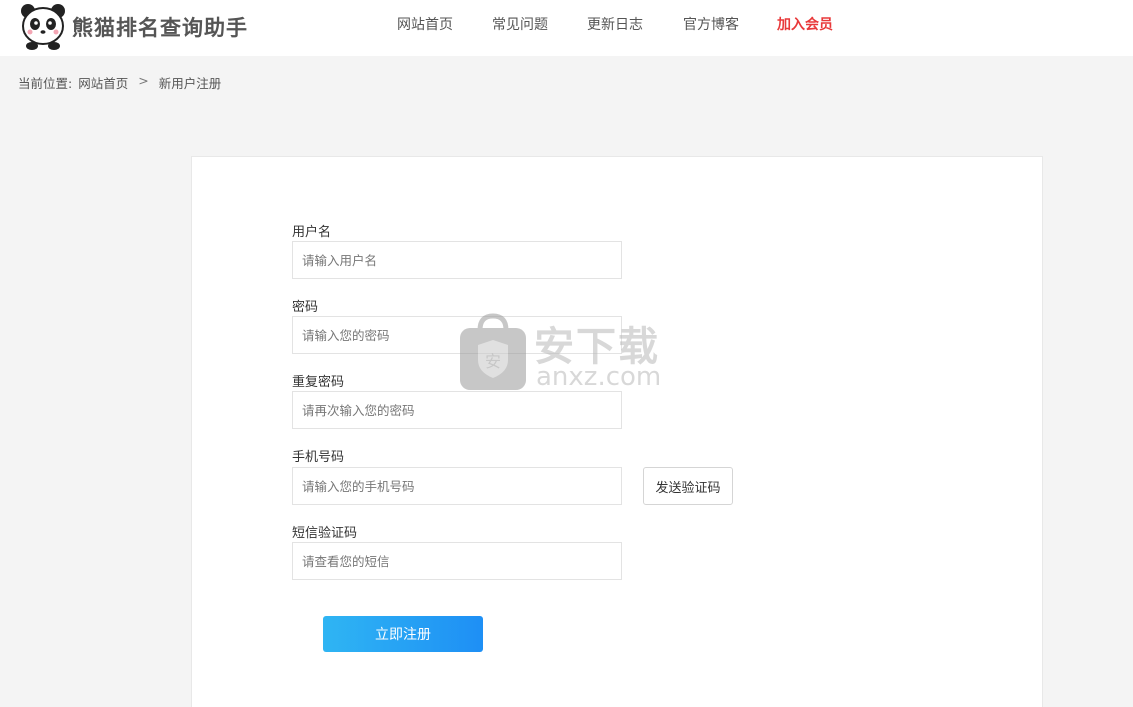  I want to click on main-nav: 网站首页 常见问题 更新日志 官方博客 加入会员, so click(566, 24).